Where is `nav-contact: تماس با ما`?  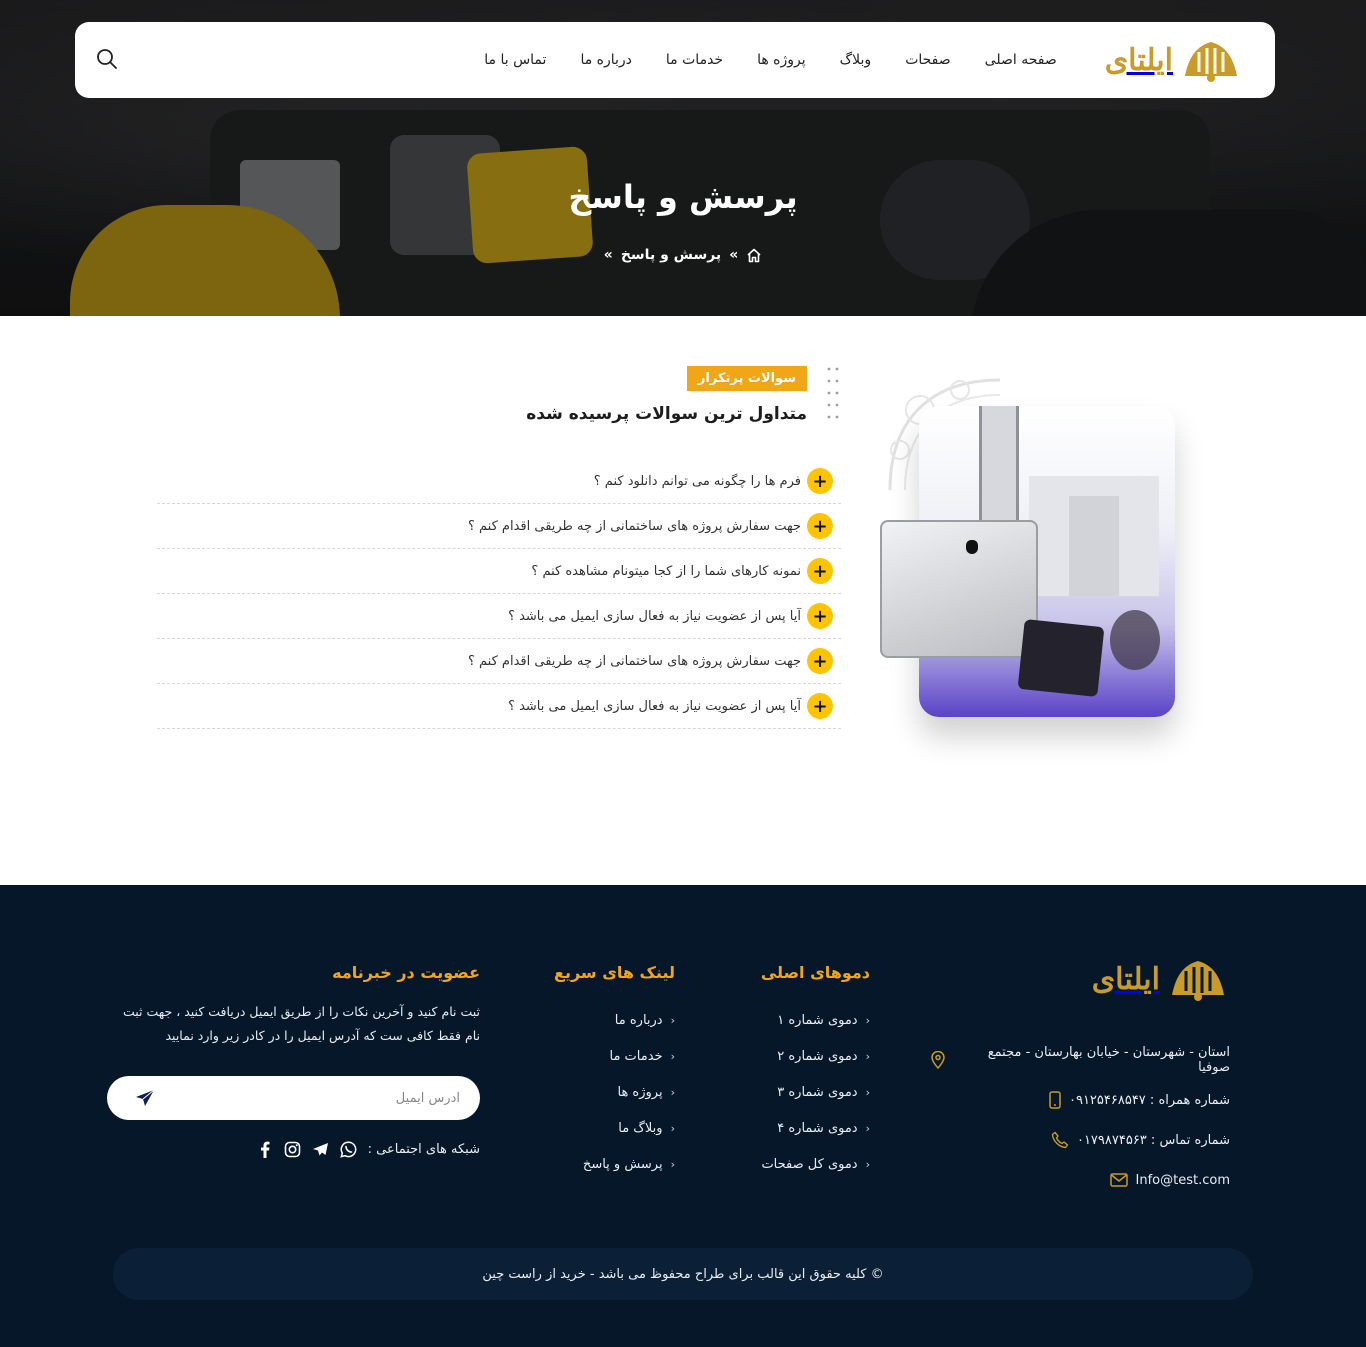
nav-contact: تماس با ما is located at coordinates (515, 60).